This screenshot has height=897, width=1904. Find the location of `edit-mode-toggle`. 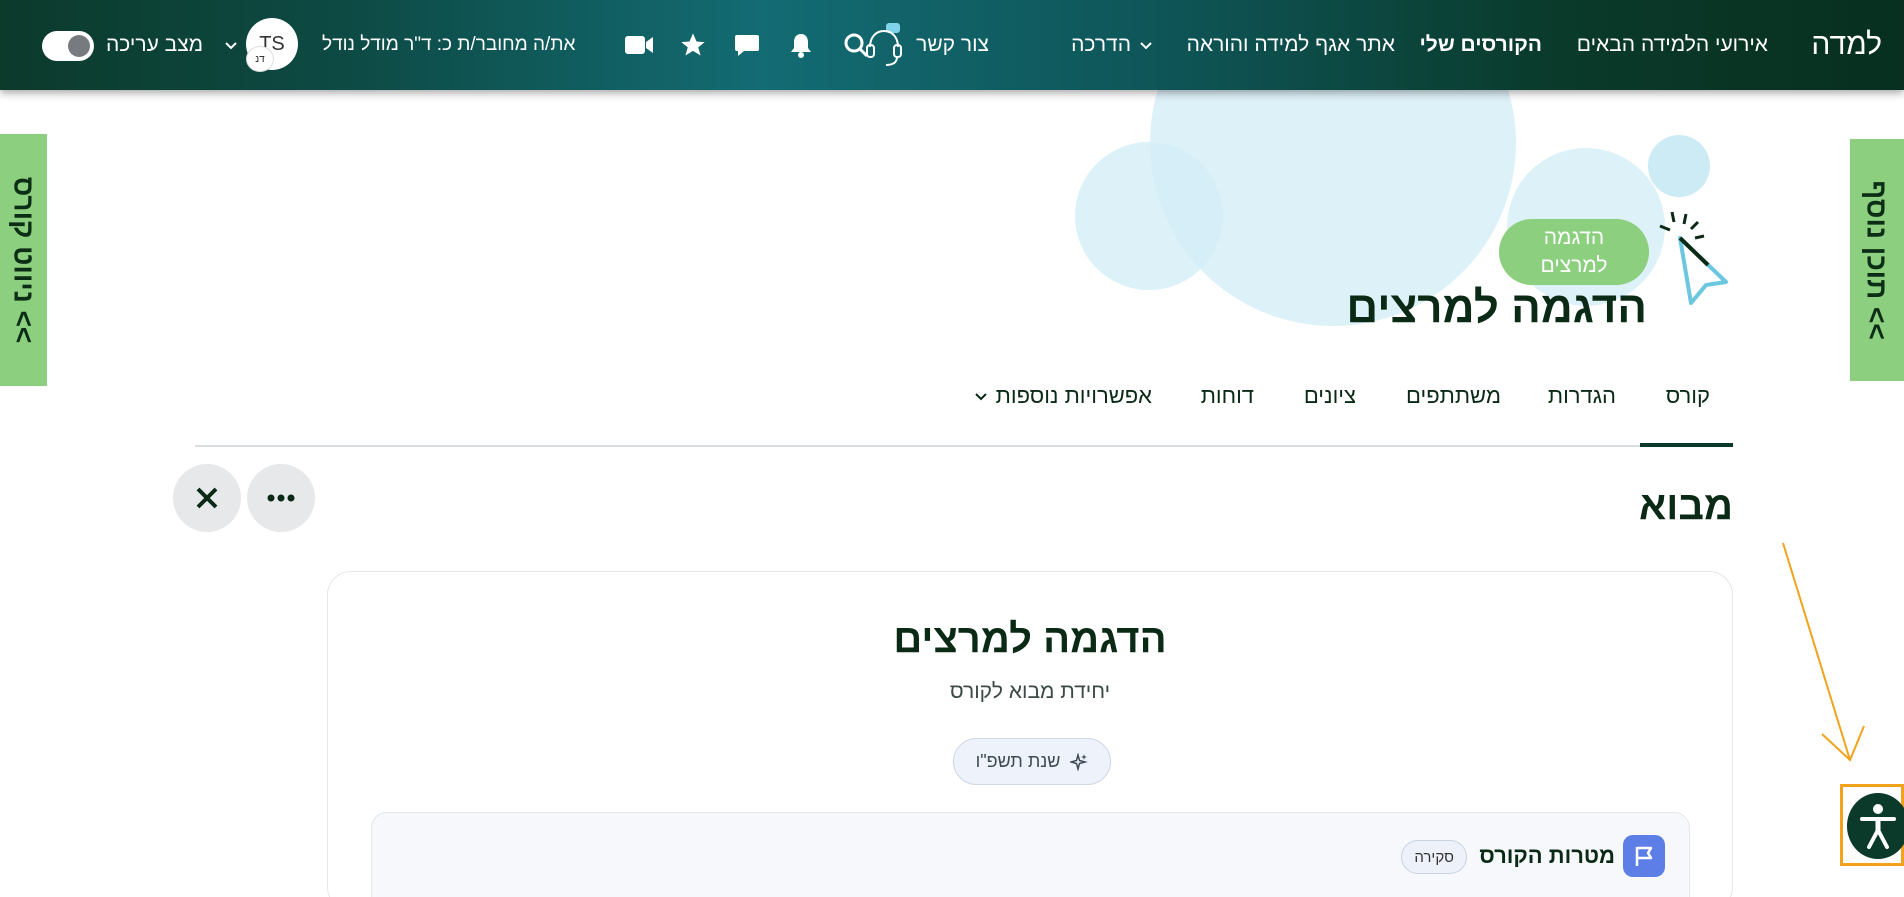

edit-mode-toggle is located at coordinates (68, 46).